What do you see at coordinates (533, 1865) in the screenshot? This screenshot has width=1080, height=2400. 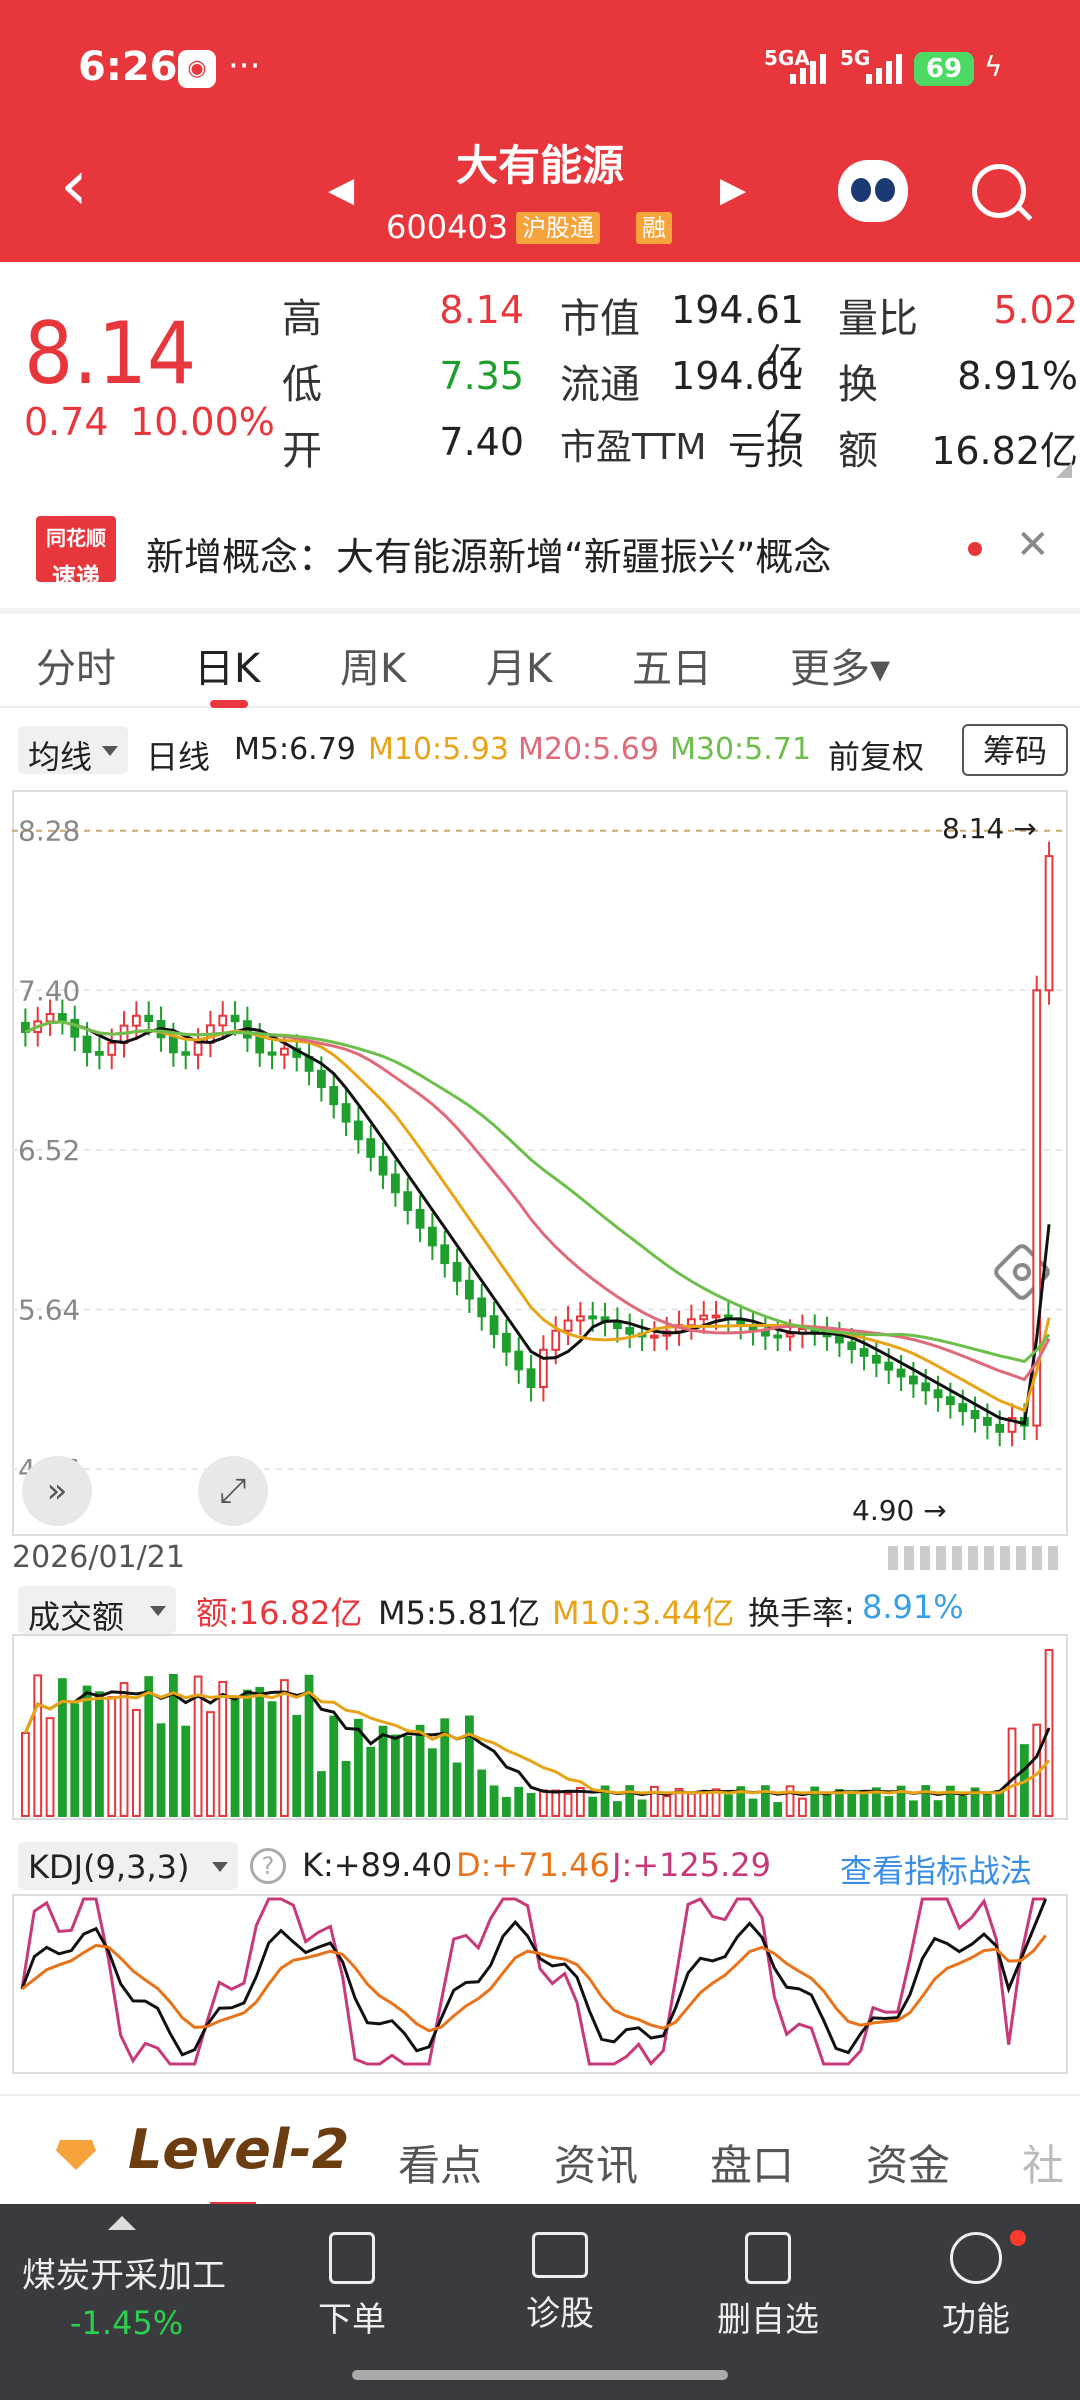 I see `kdj-d: D:+71.46` at bounding box center [533, 1865].